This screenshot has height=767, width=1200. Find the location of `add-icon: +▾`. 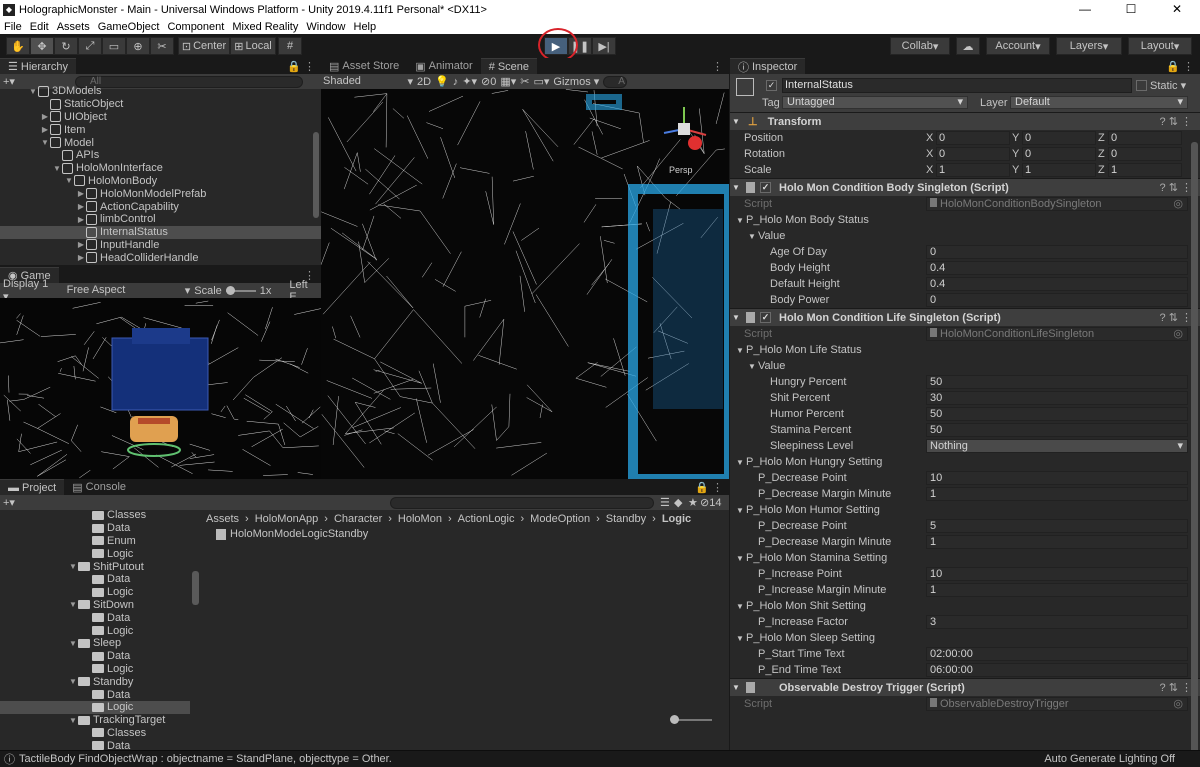

add-icon: +▾ is located at coordinates (9, 502).